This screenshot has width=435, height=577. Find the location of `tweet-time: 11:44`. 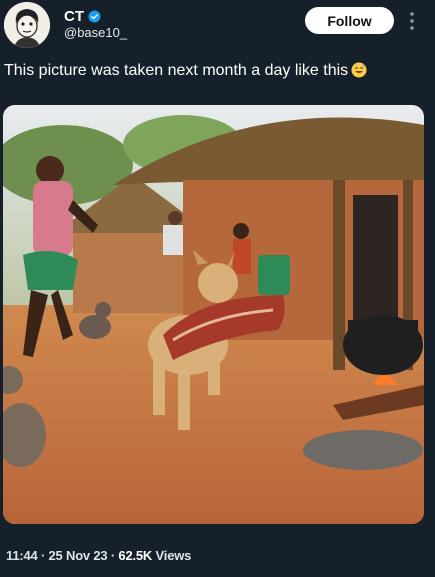

tweet-time: 11:44 is located at coordinates (22, 555).